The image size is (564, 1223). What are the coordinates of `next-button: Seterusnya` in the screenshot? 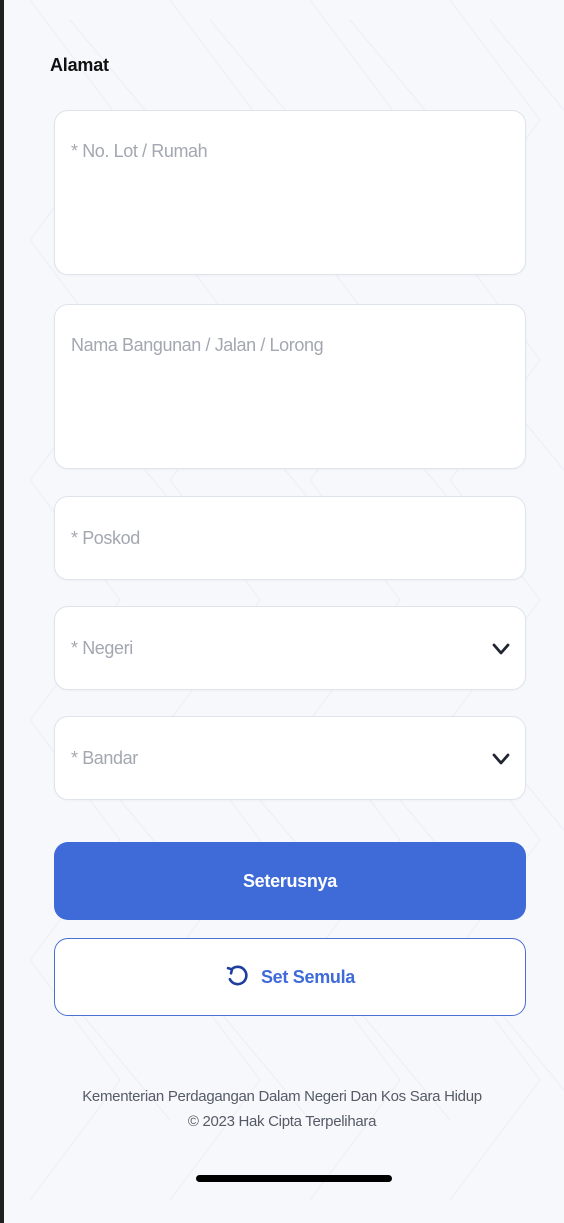 It's located at (290, 881).